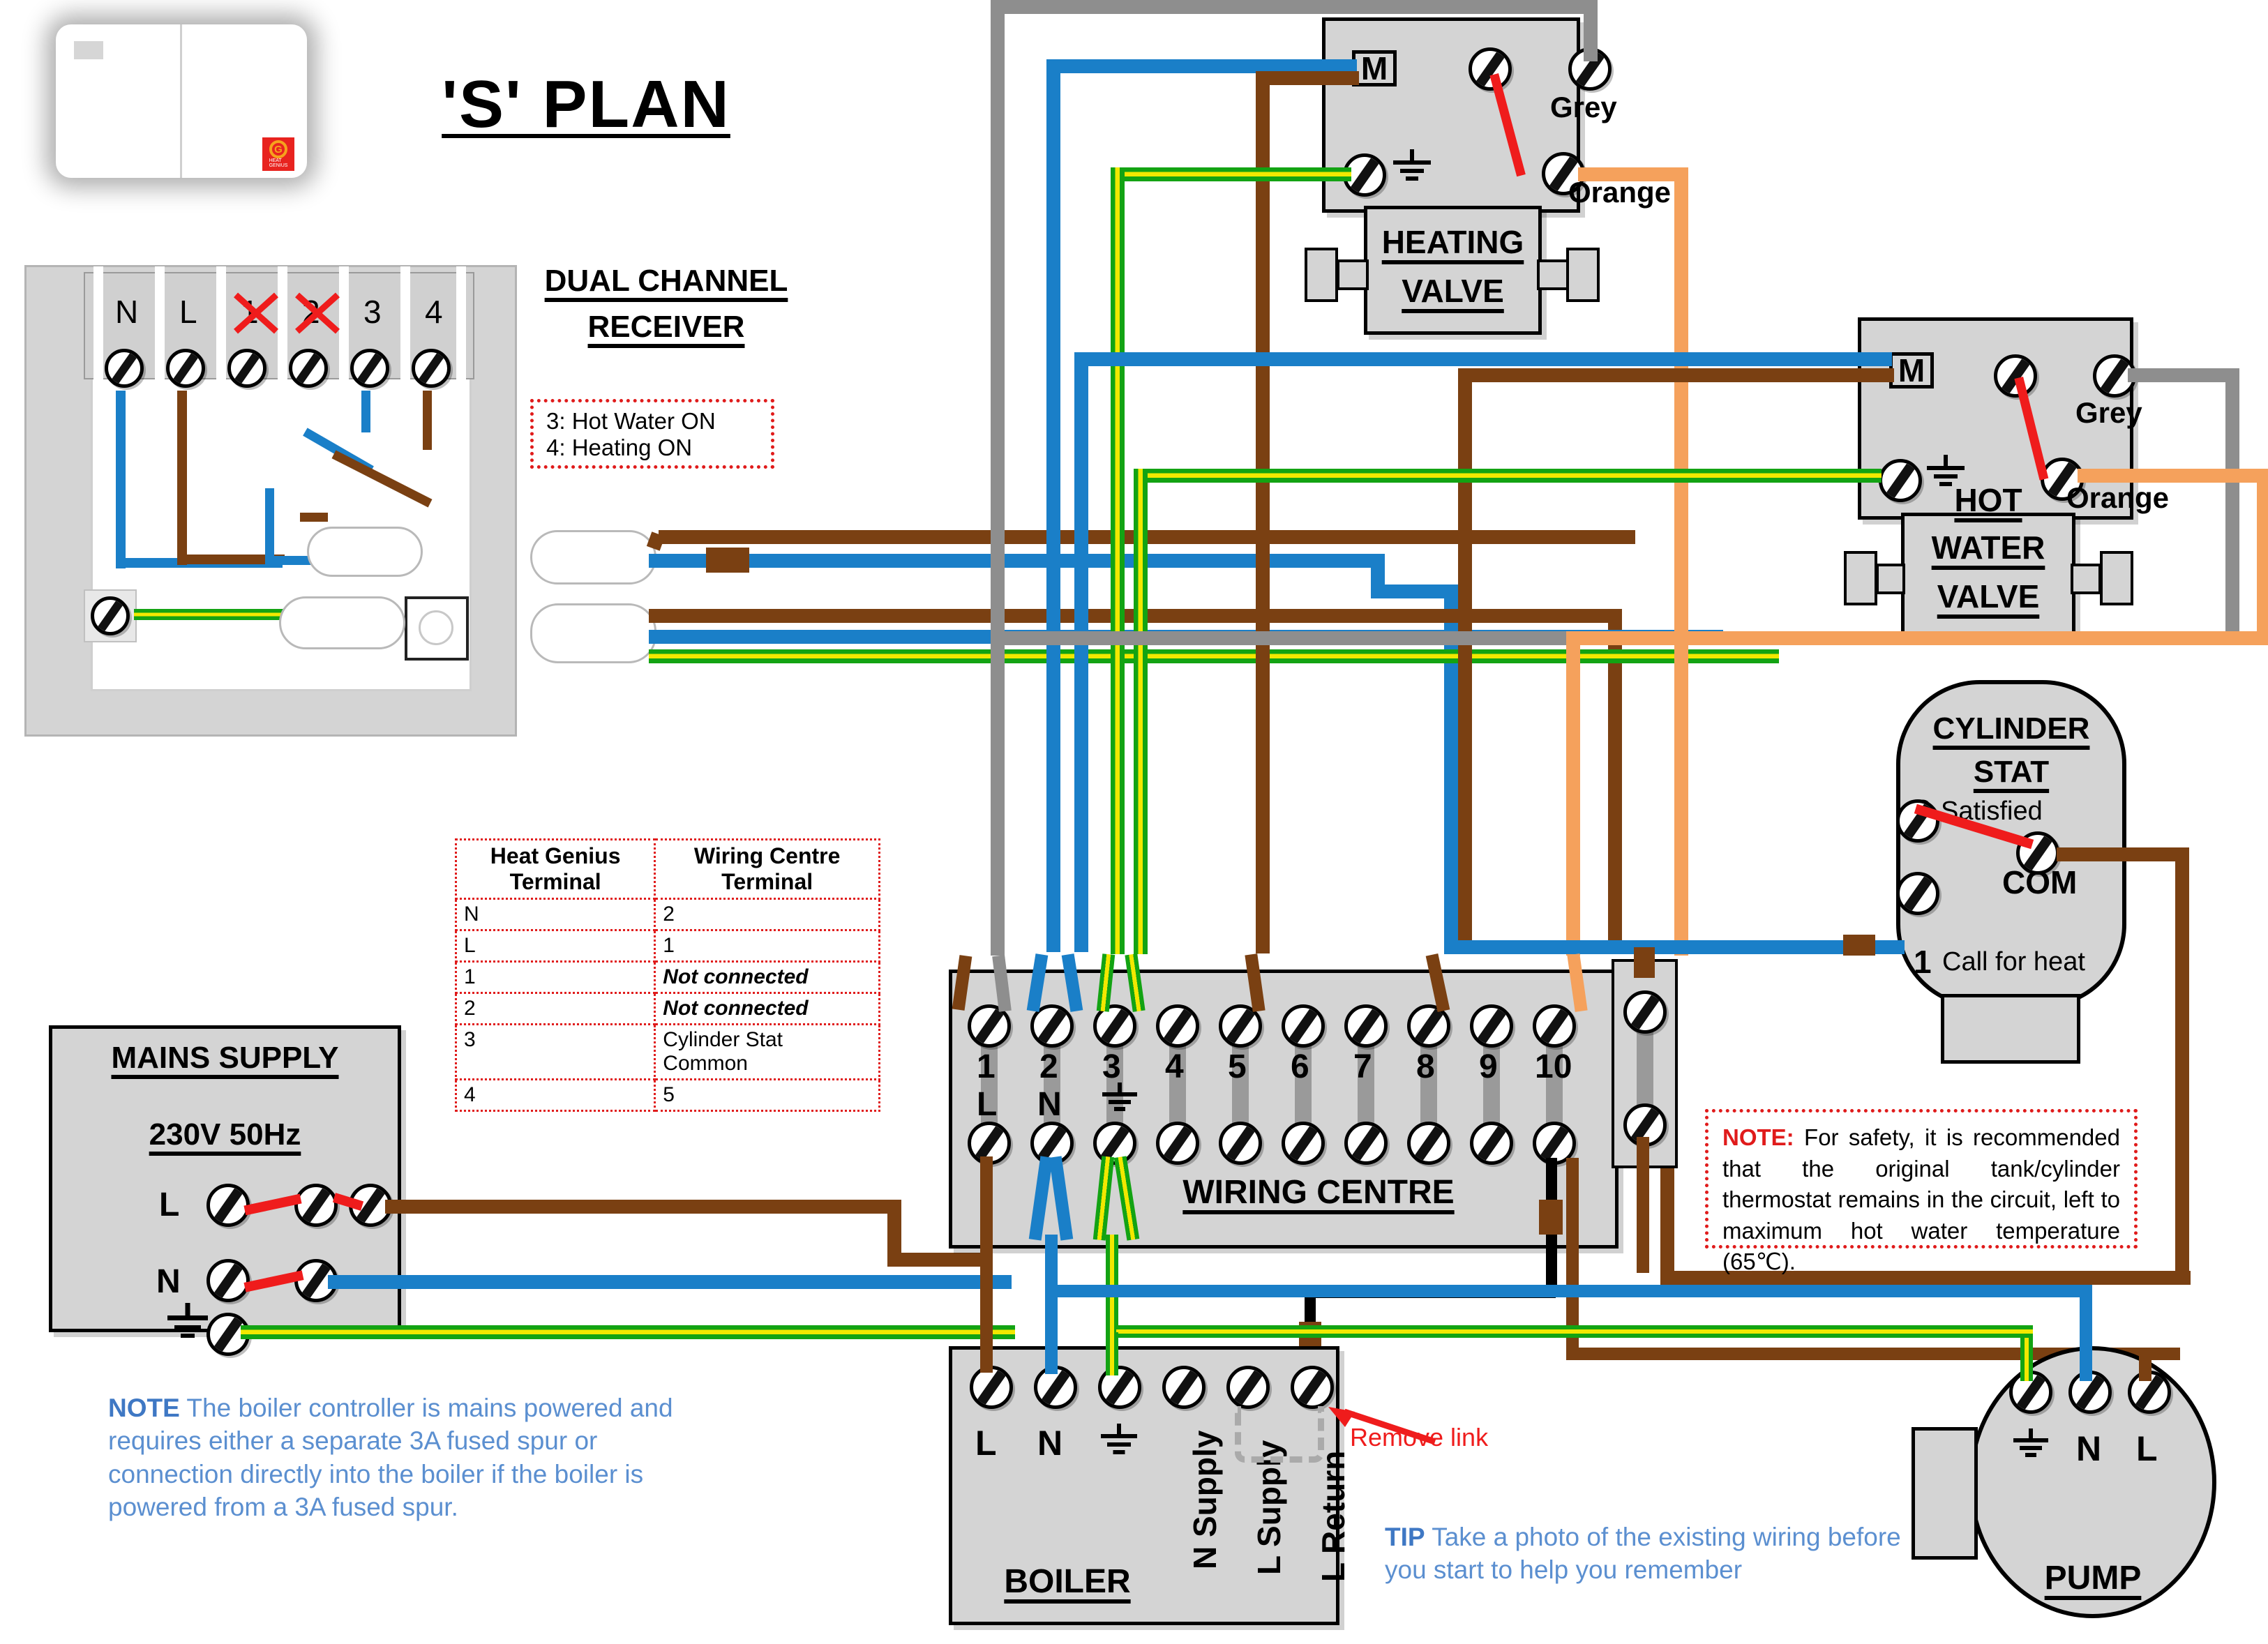 This screenshot has height=1644, width=2268. Describe the element at coordinates (555, 1051) in the screenshot. I see `cell-hg: 3` at that location.